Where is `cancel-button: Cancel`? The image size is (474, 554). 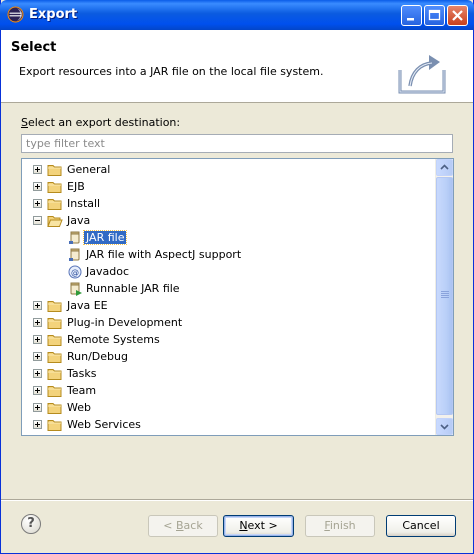 cancel-button: Cancel is located at coordinates (421, 526).